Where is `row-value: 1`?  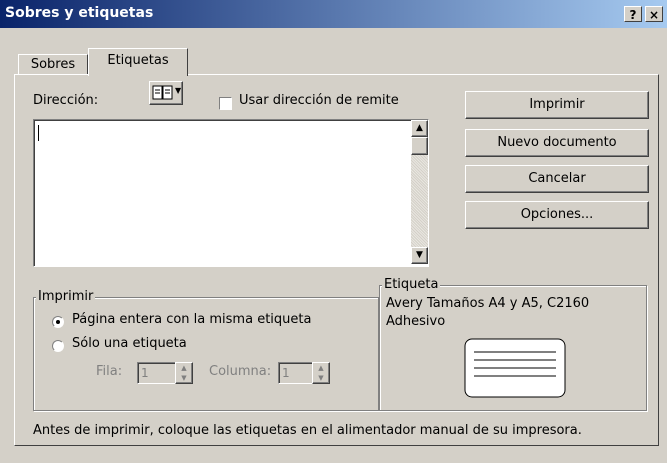
row-value: 1 is located at coordinates (145, 373).